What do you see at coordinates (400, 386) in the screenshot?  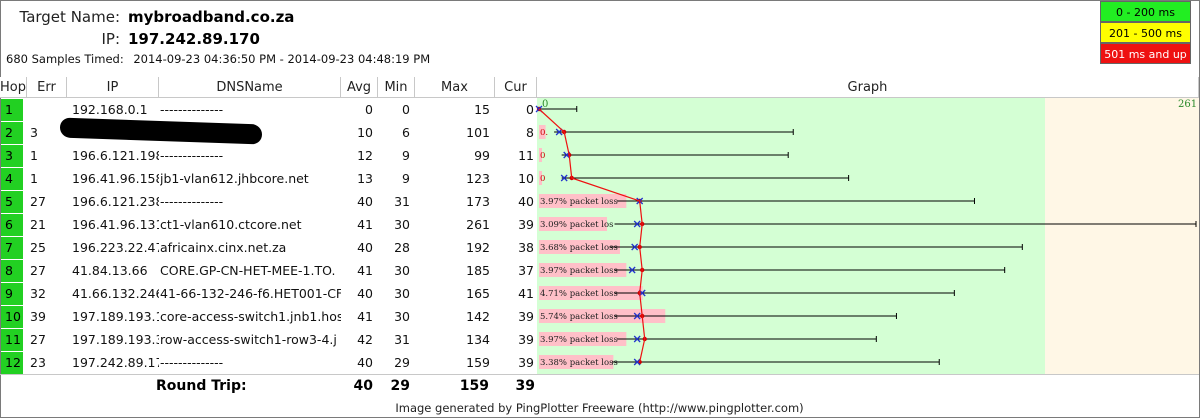 I see `round-trip-min: 29` at bounding box center [400, 386].